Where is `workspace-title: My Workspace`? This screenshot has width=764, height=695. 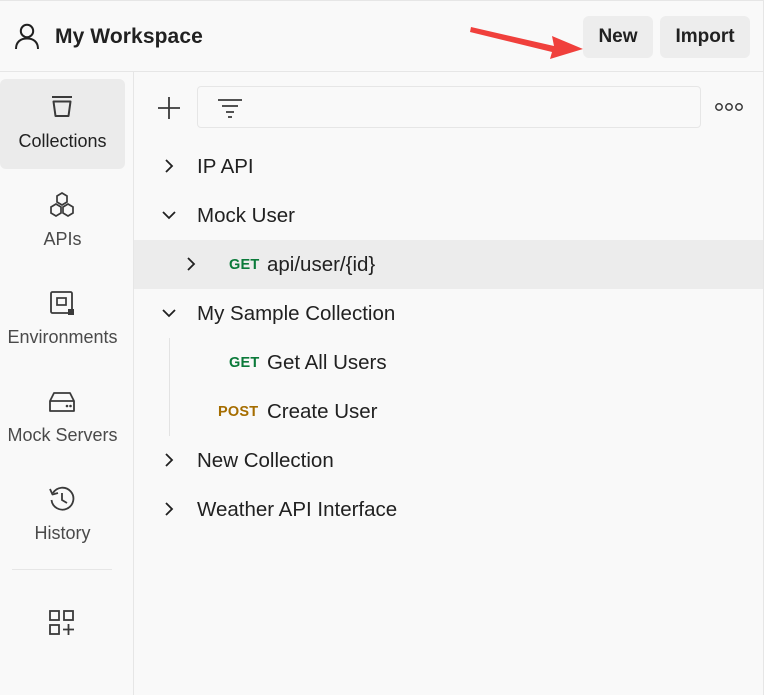
workspace-title: My Workspace is located at coordinates (129, 37).